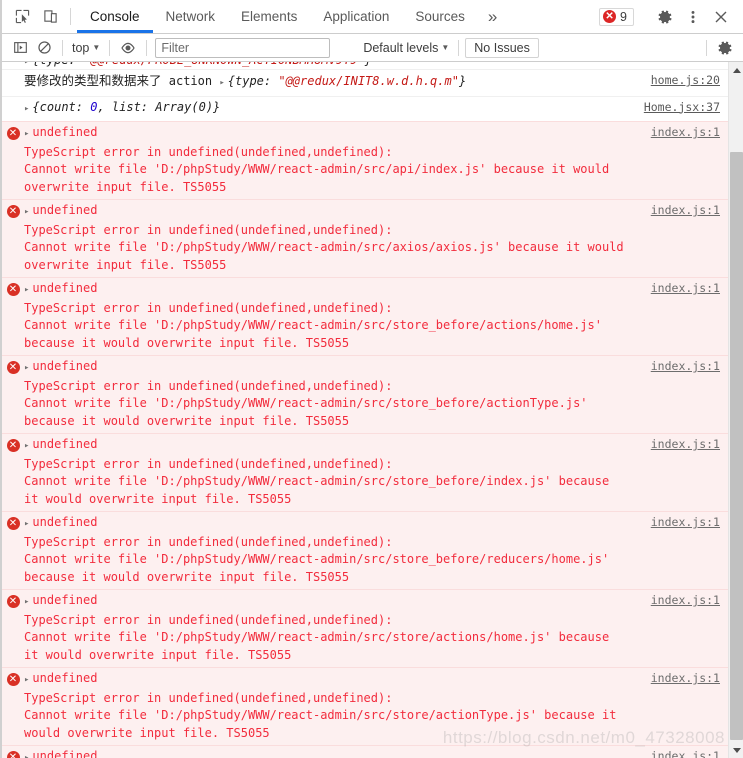 The image size is (743, 758). Describe the element at coordinates (502, 47) in the screenshot. I see `issues-button: No Issues` at that location.